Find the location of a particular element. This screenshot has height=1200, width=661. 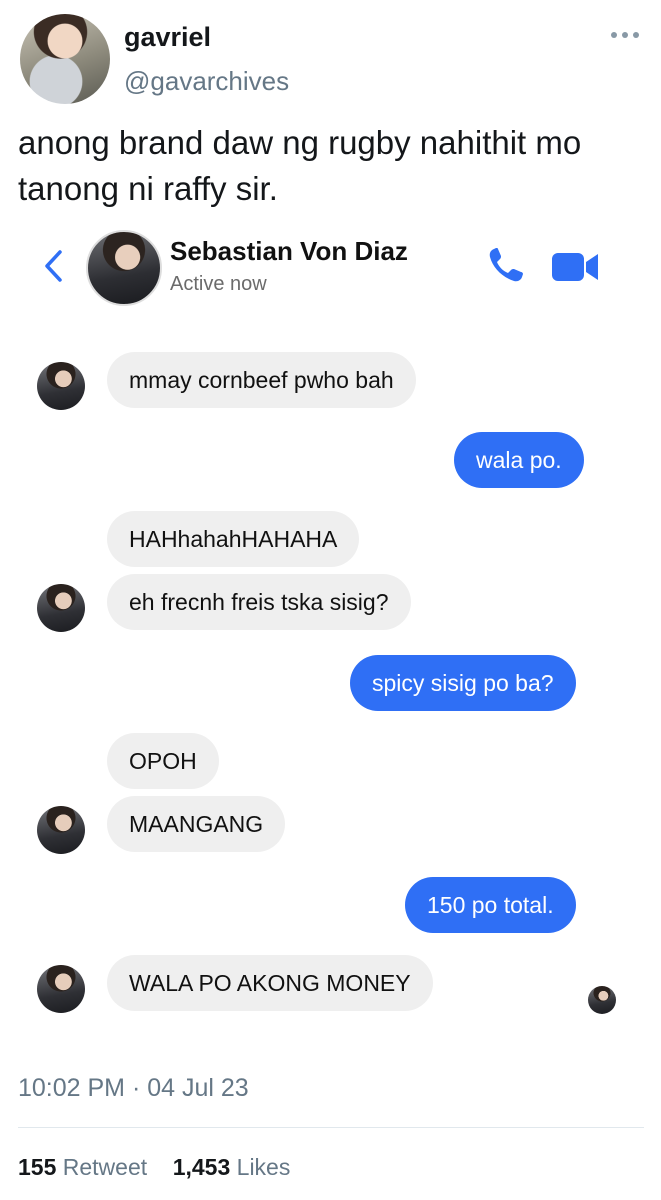

message-bubble-incoming: mmay cornbeef pwho bah is located at coordinates (261, 380).